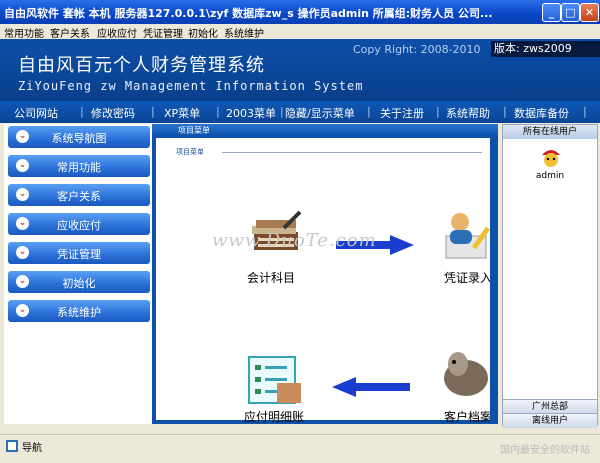 Image resolution: width=600 pixels, height=463 pixels. What do you see at coordinates (141, 65) in the screenshot?
I see `app-title: 自由风百元个人财务管理系统` at bounding box center [141, 65].